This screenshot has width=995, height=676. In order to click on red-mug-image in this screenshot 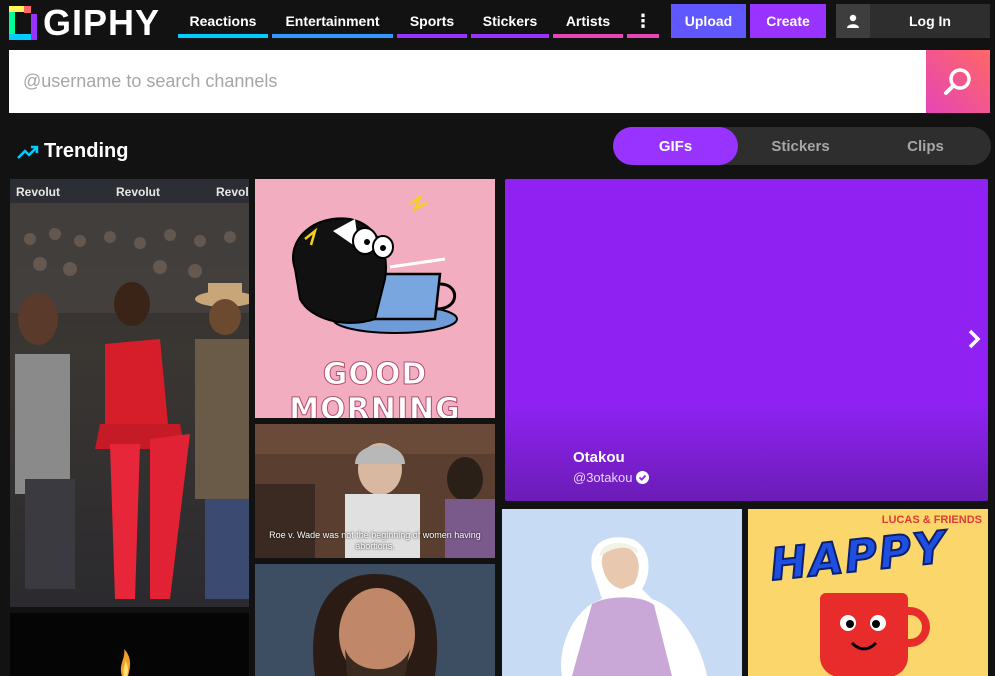, I will do `click(864, 634)`.